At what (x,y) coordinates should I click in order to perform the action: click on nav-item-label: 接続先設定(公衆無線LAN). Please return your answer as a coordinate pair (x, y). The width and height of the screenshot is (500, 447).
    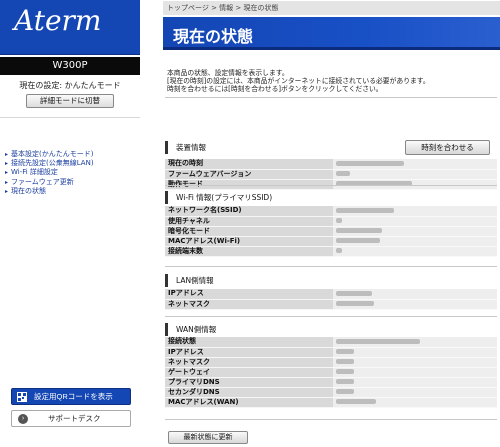
    Looking at the image, I should click on (52, 163).